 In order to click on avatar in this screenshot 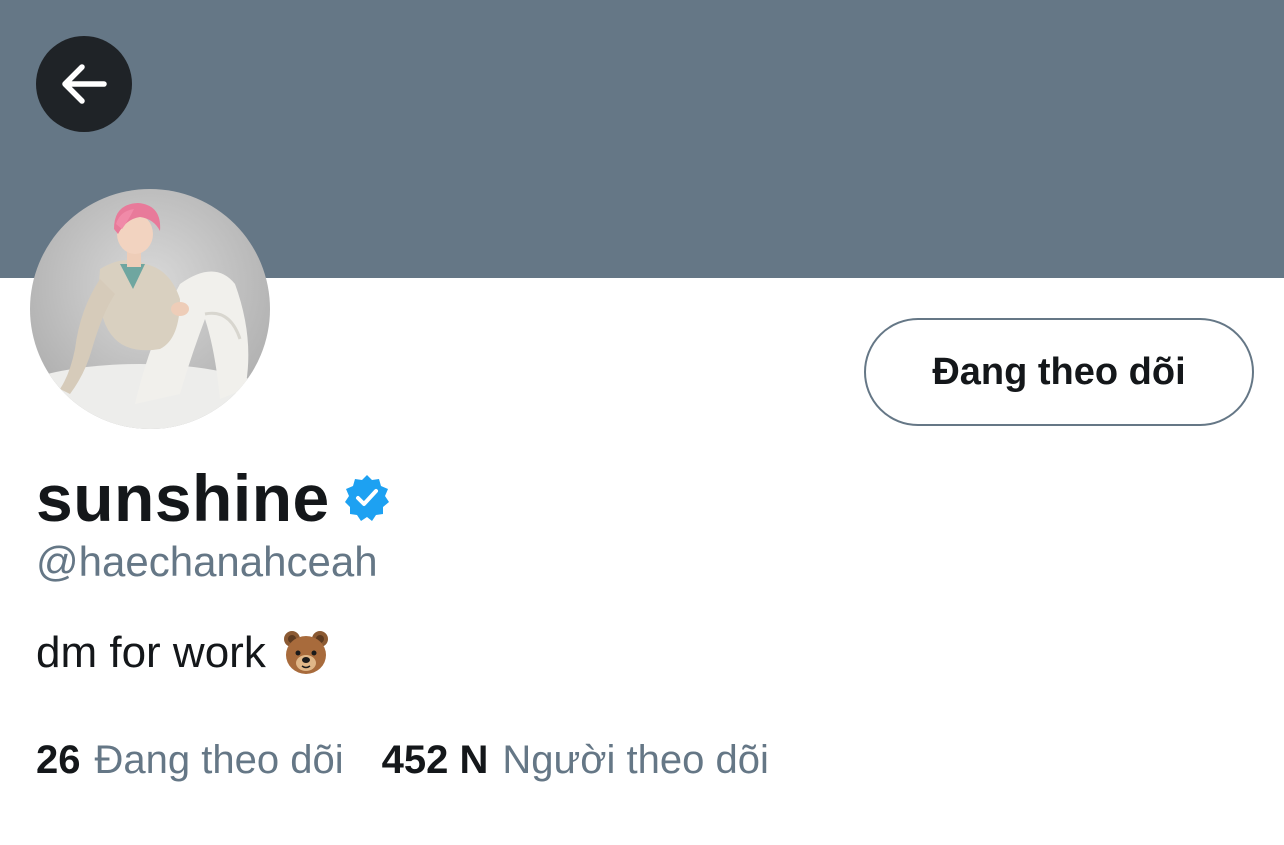, I will do `click(150, 309)`.